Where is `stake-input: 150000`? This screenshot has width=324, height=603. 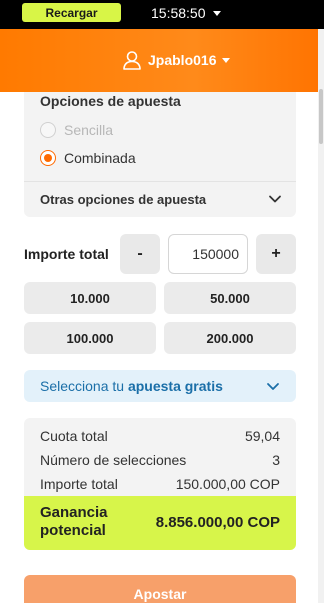 stake-input: 150000 is located at coordinates (208, 254).